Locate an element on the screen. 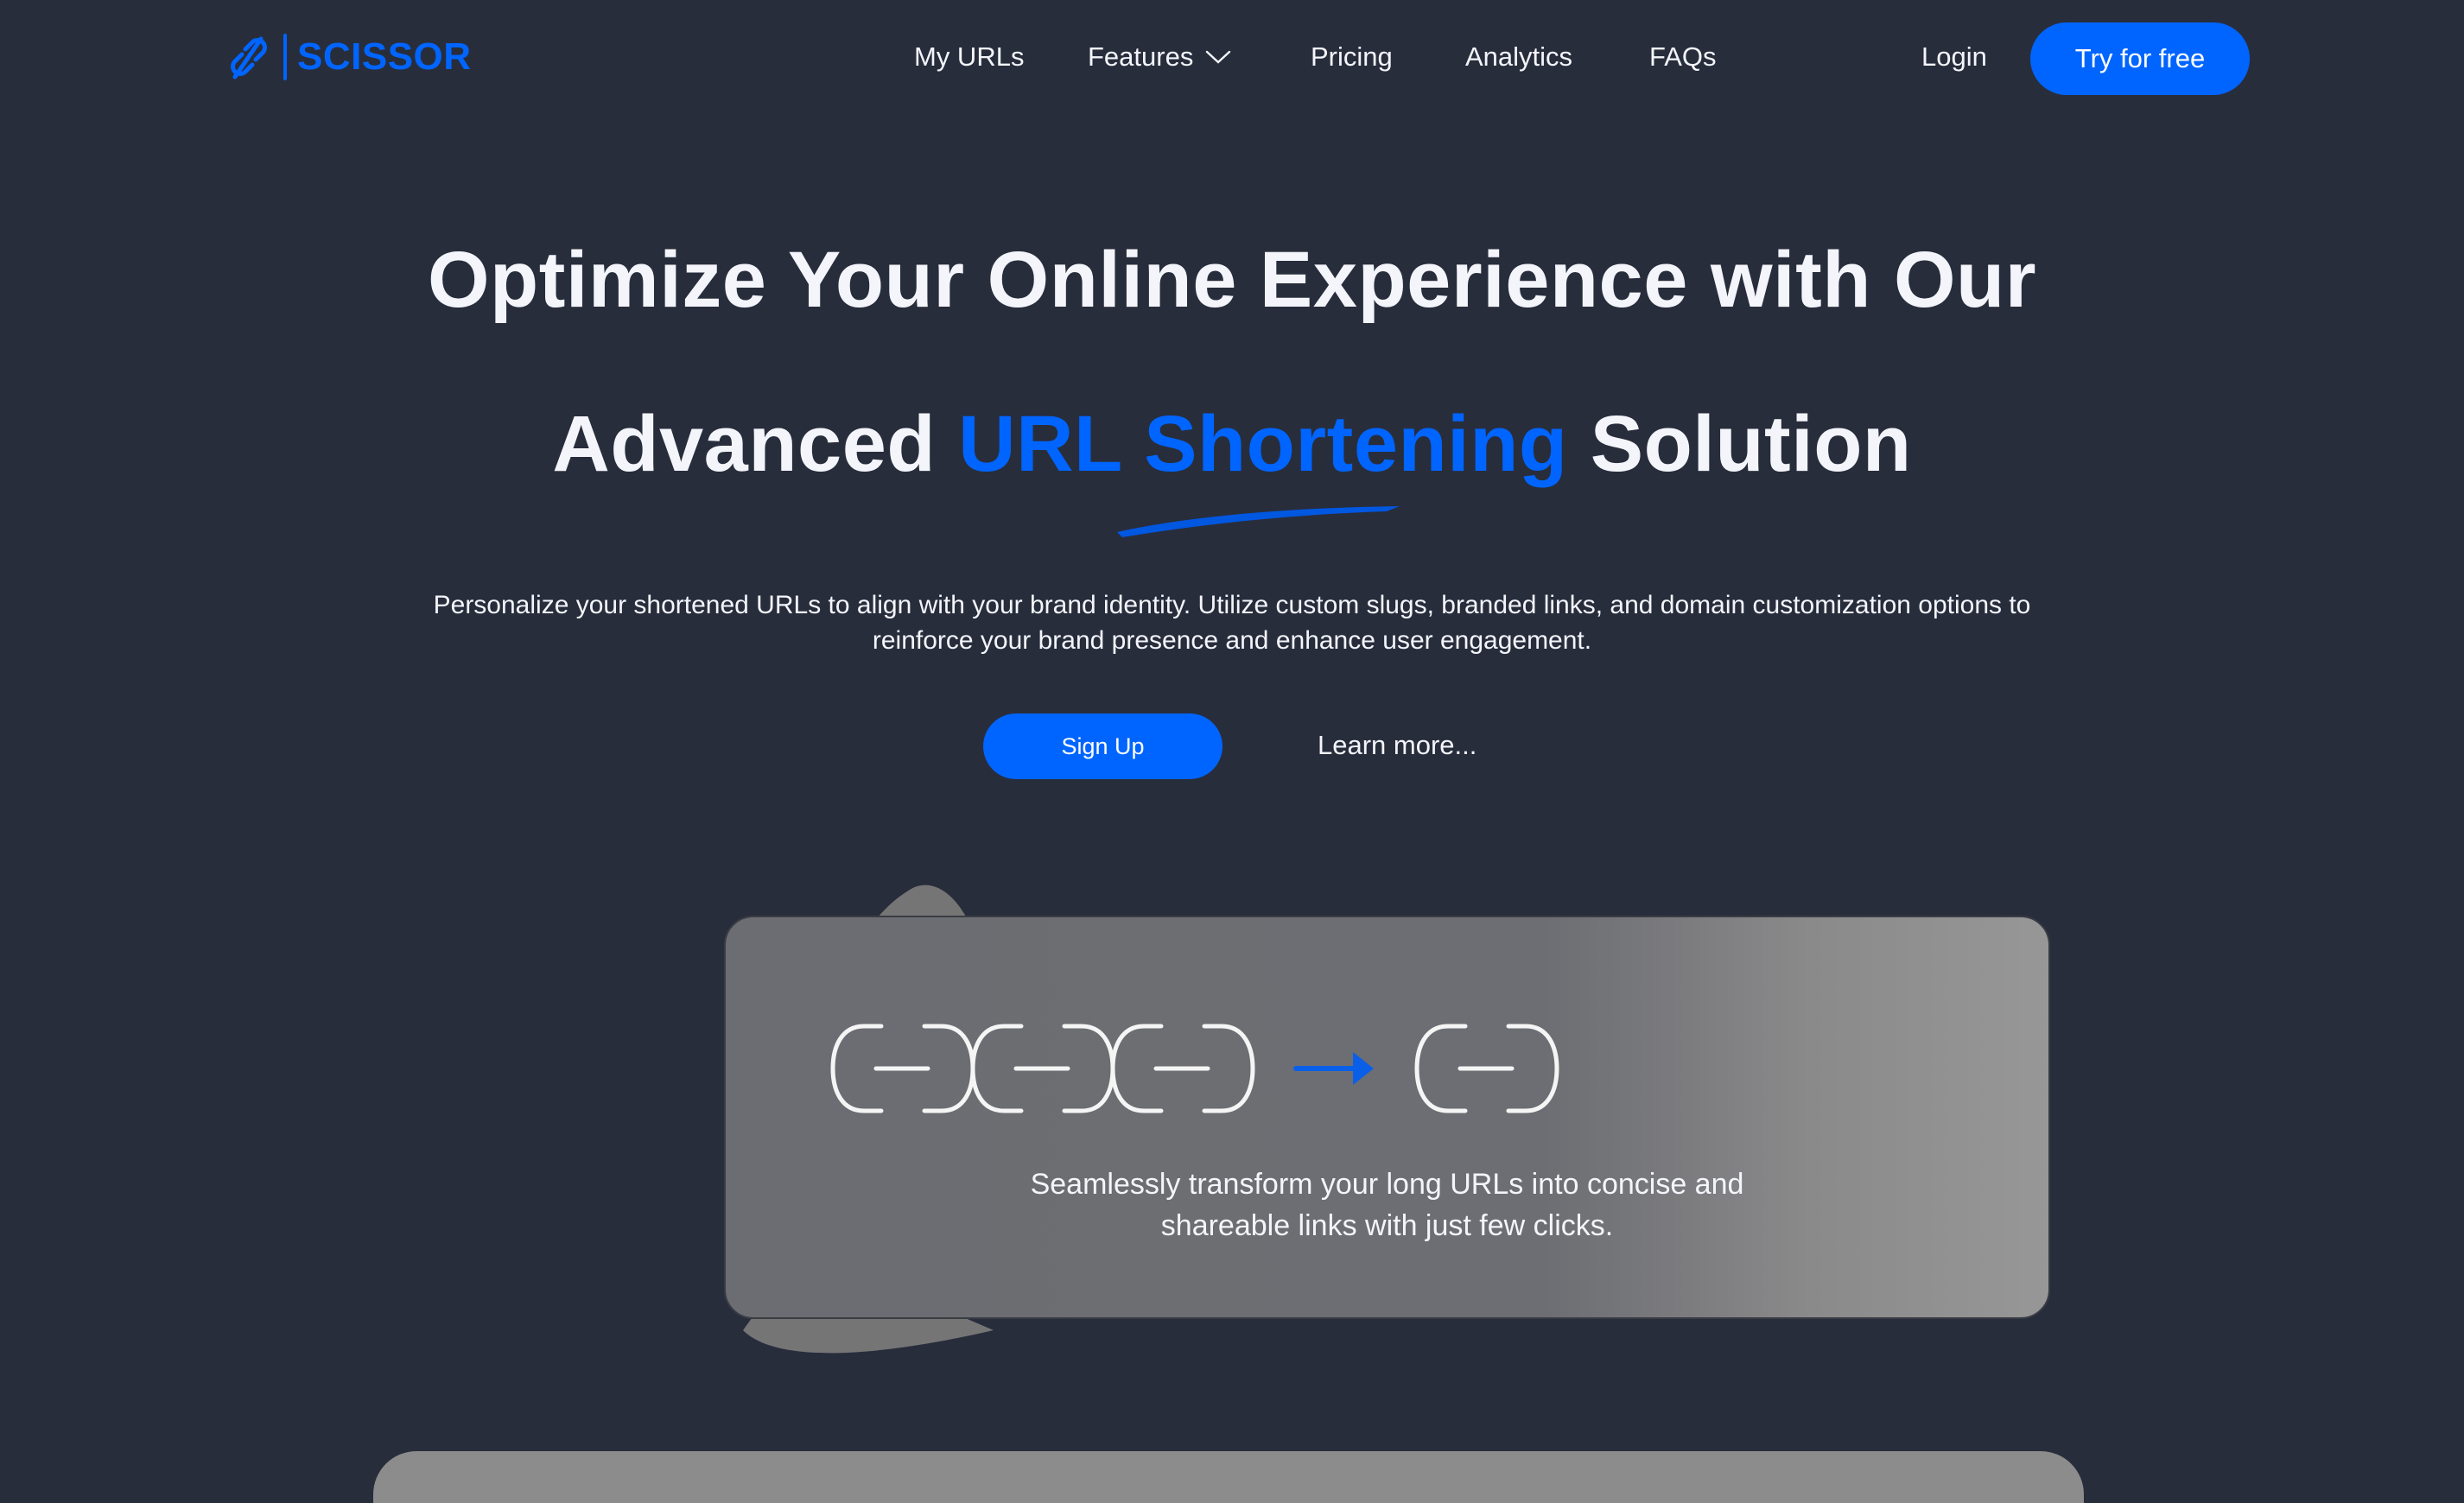 This screenshot has height=1503, width=2464. nav-my-urls: My URLs is located at coordinates (969, 57).